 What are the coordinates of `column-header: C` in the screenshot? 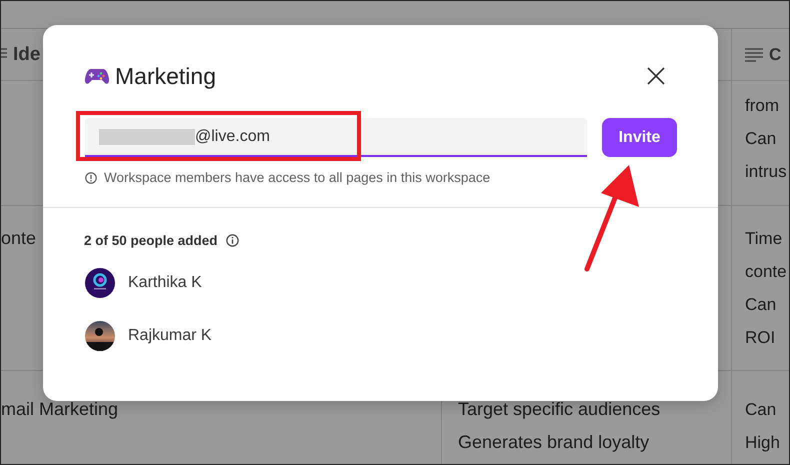 It's located at (775, 54).